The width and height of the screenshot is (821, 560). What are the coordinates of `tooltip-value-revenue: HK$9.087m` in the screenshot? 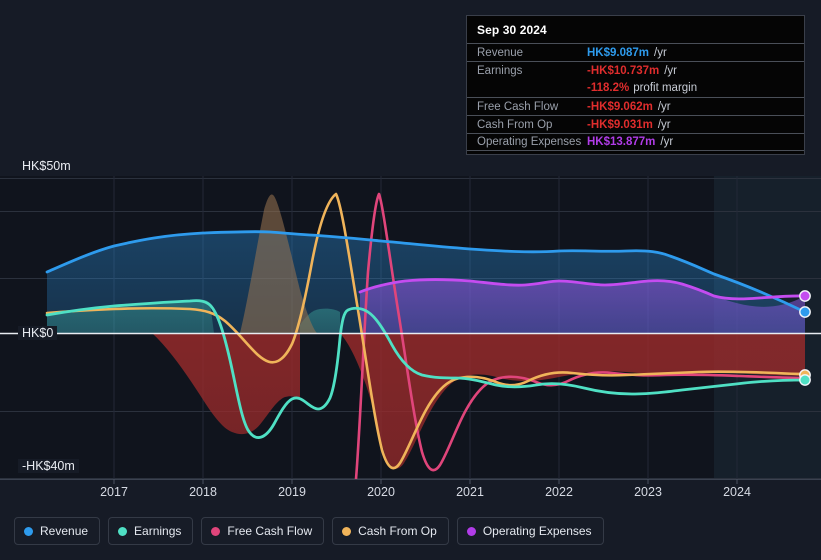 It's located at (618, 52).